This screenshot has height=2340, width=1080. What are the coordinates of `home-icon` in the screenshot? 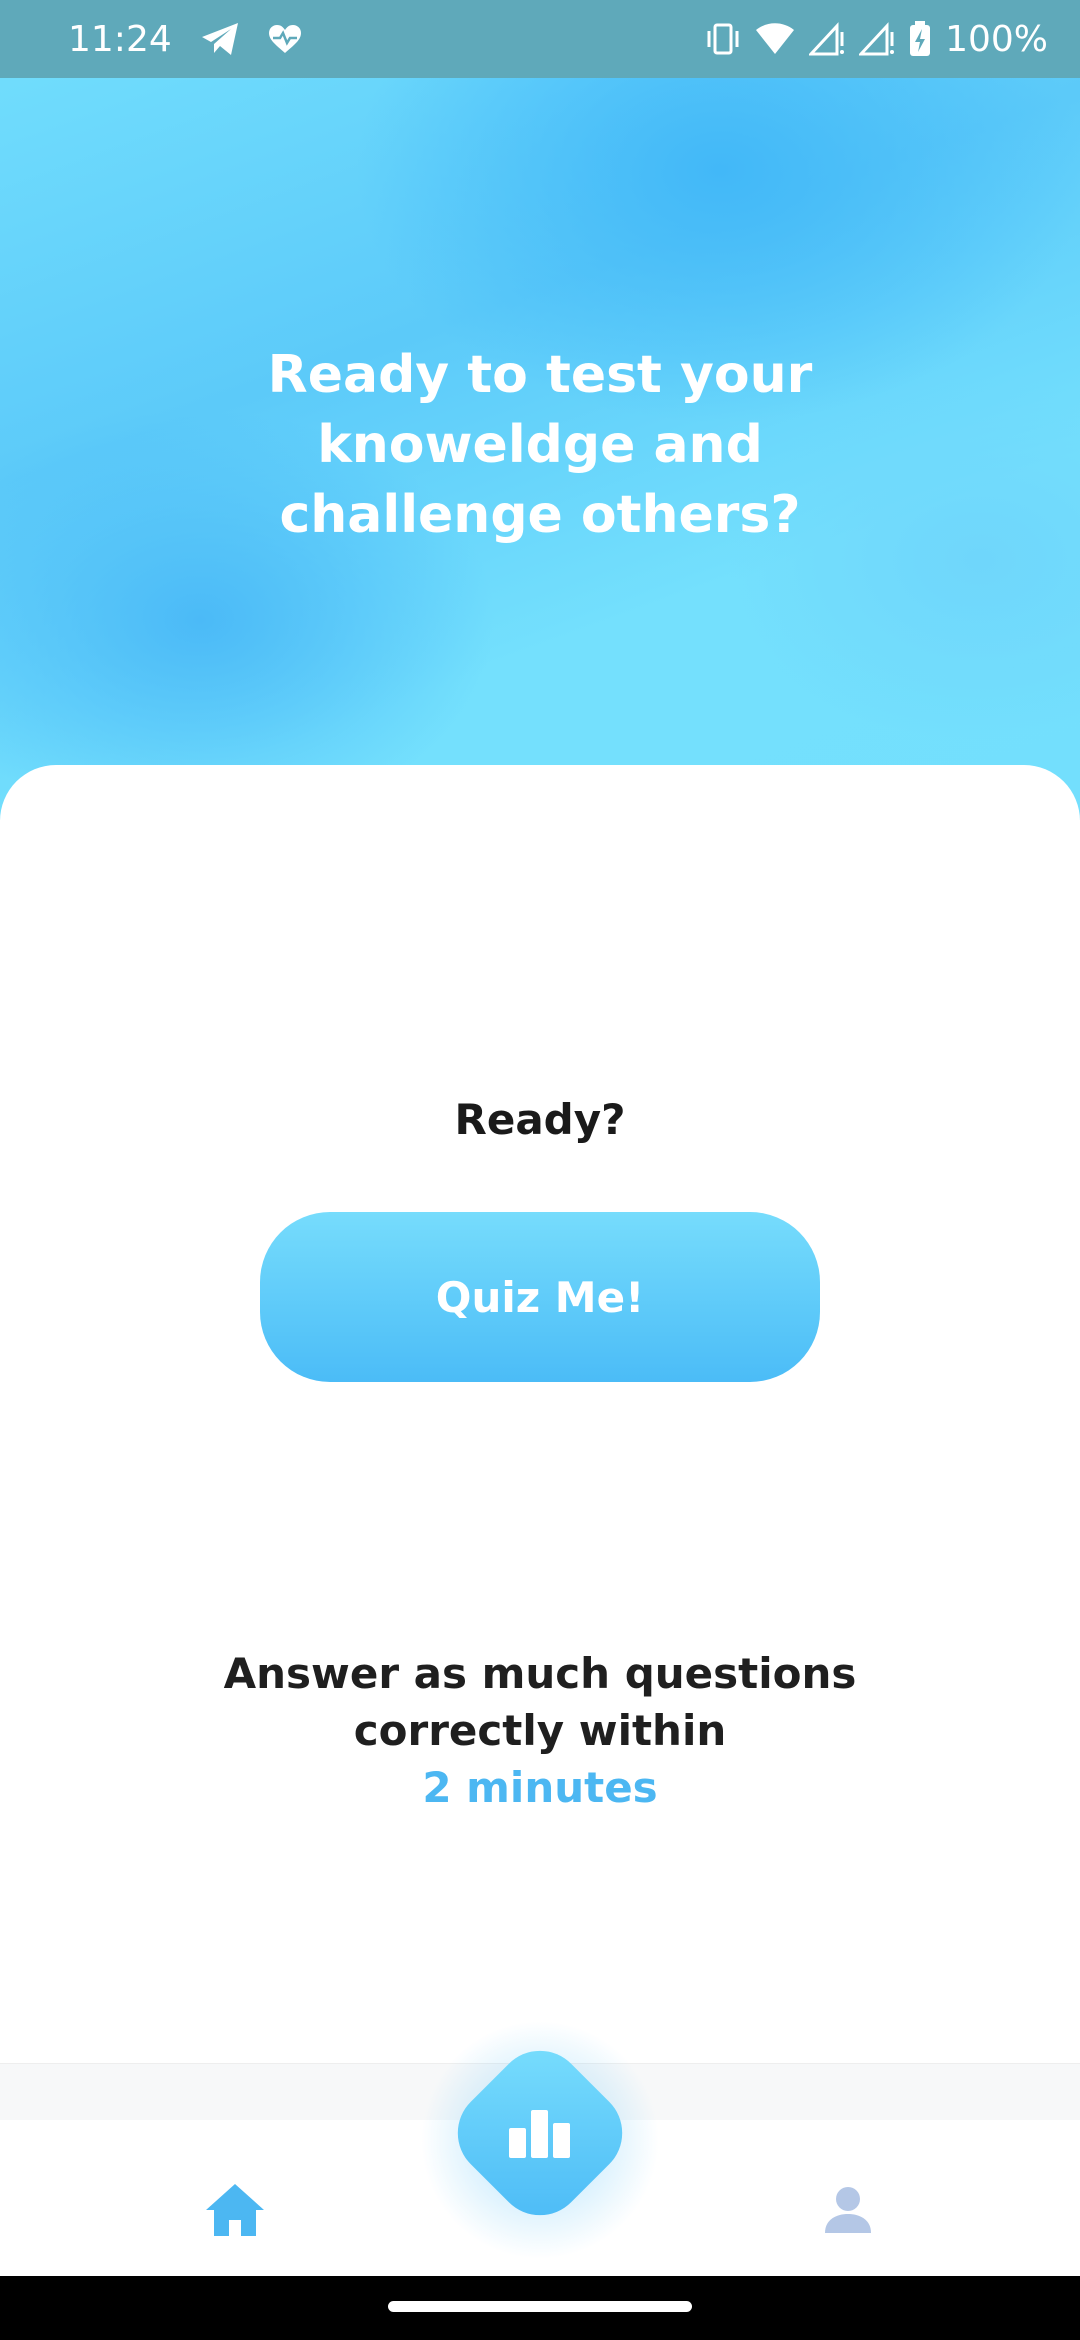 It's located at (235, 2210).